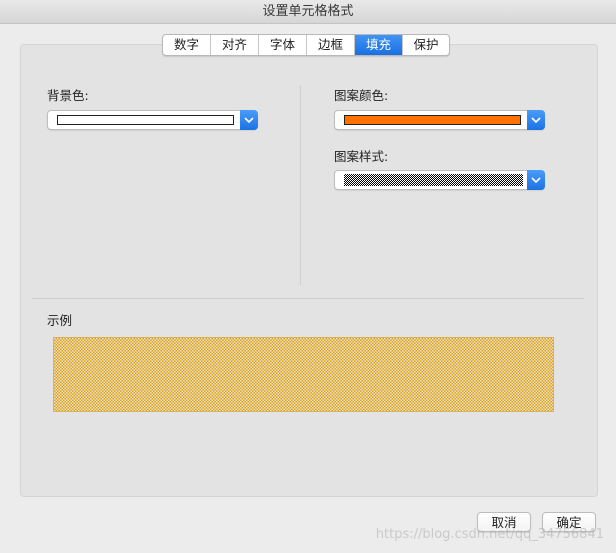 This screenshot has width=616, height=553. I want to click on tab-font: 字体, so click(283, 45).